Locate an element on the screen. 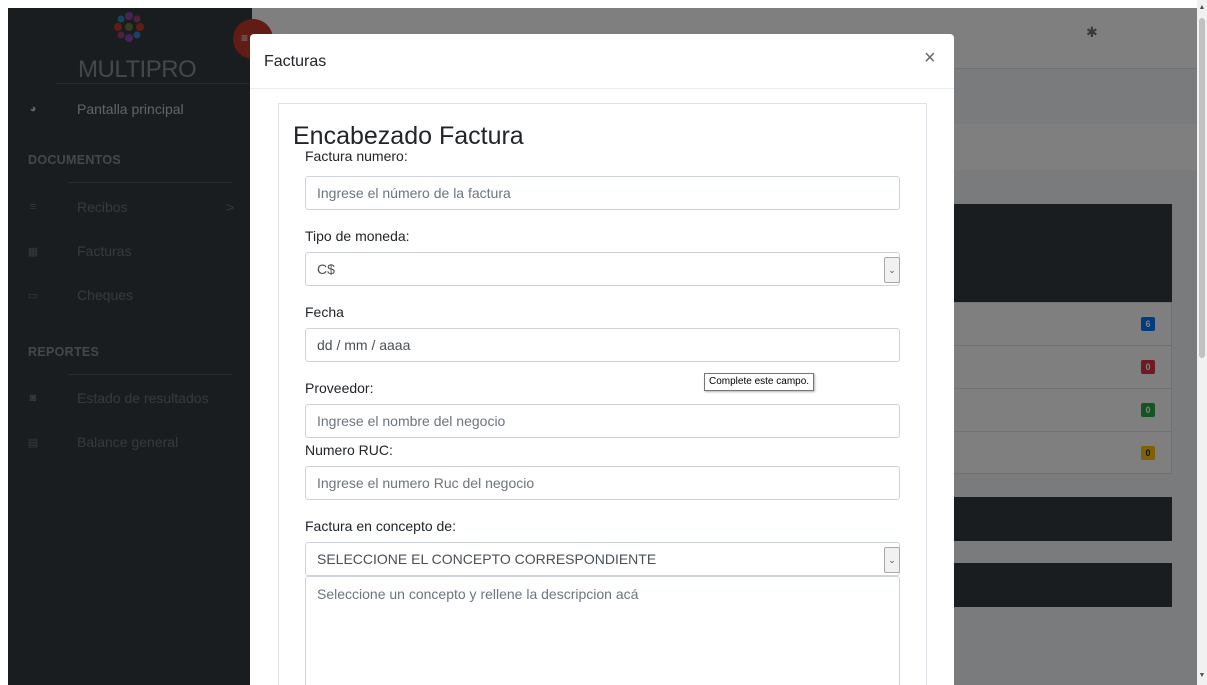 The width and height of the screenshot is (1207, 685). placeholder: Ingrese el número de la factura is located at coordinates (414, 193).